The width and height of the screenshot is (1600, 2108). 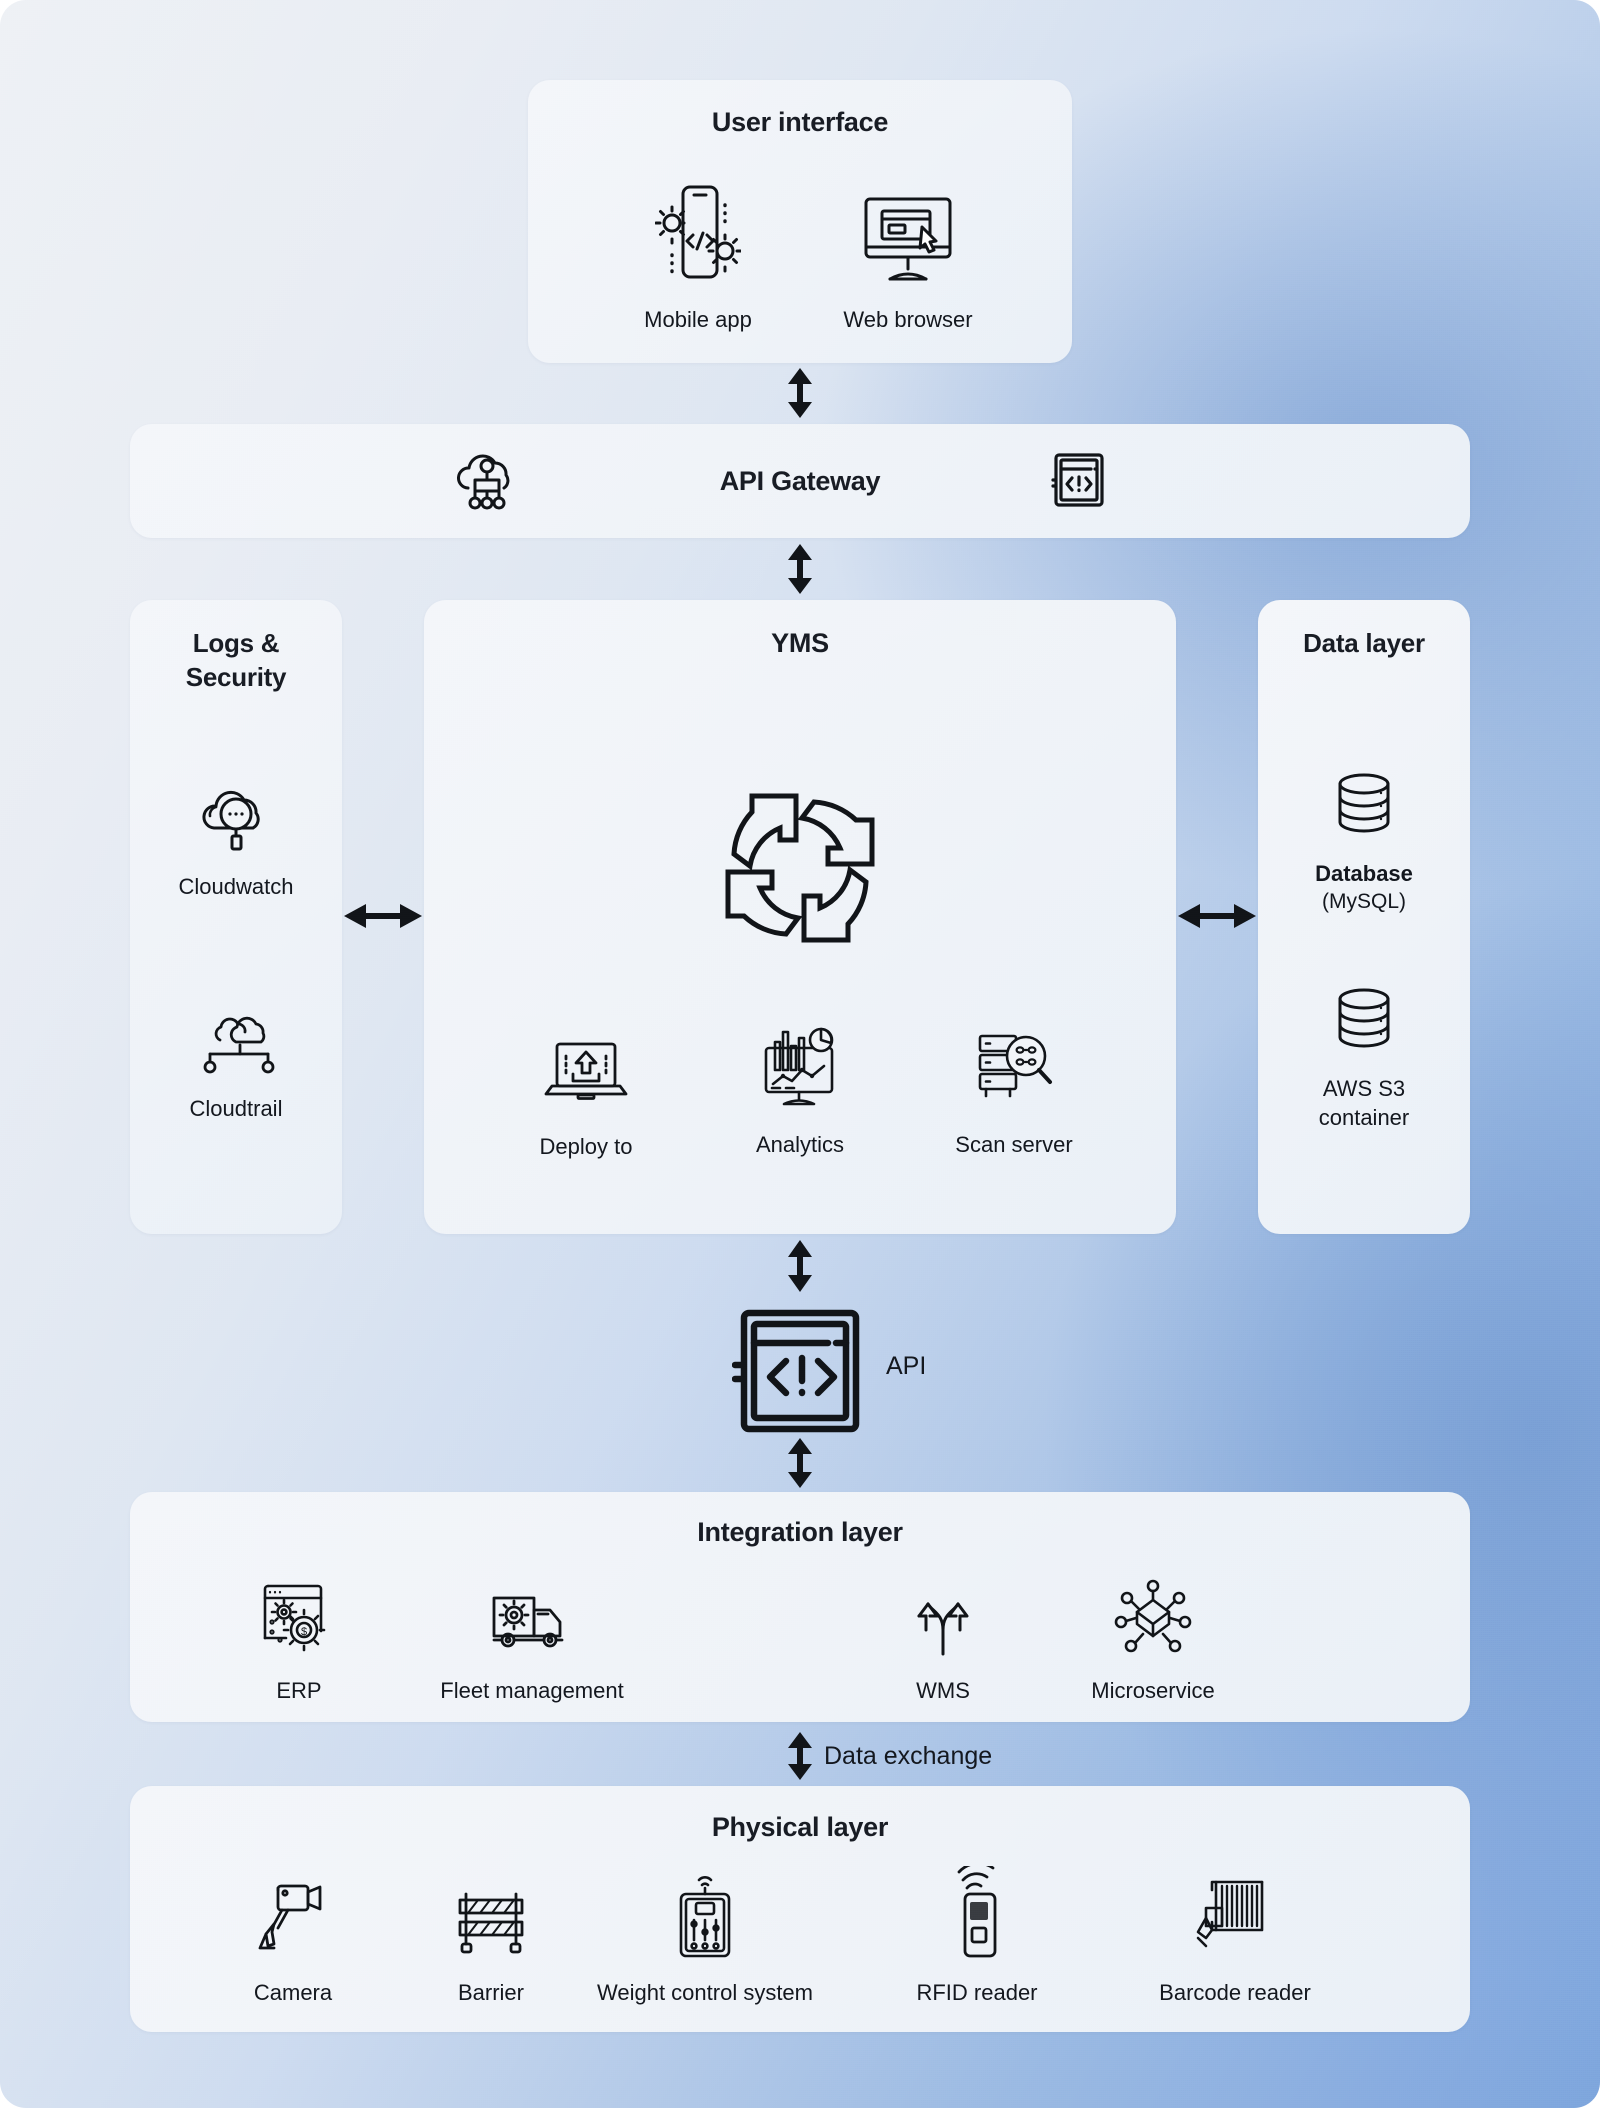 I want to click on node-barcode-reader: Barcode reader, so click(x=1235, y=1934).